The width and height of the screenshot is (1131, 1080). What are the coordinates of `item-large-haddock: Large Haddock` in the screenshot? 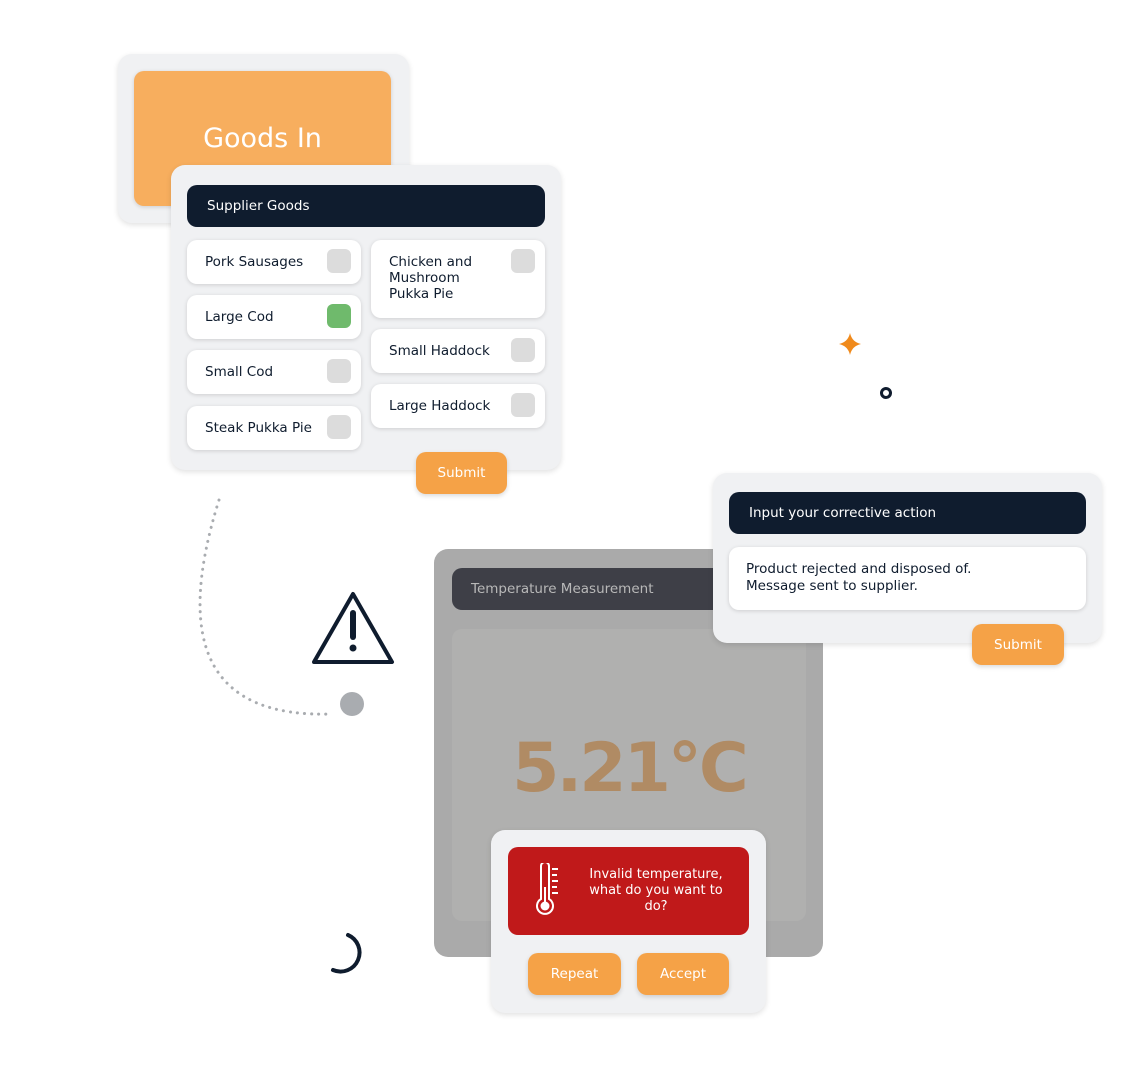 It's located at (458, 406).